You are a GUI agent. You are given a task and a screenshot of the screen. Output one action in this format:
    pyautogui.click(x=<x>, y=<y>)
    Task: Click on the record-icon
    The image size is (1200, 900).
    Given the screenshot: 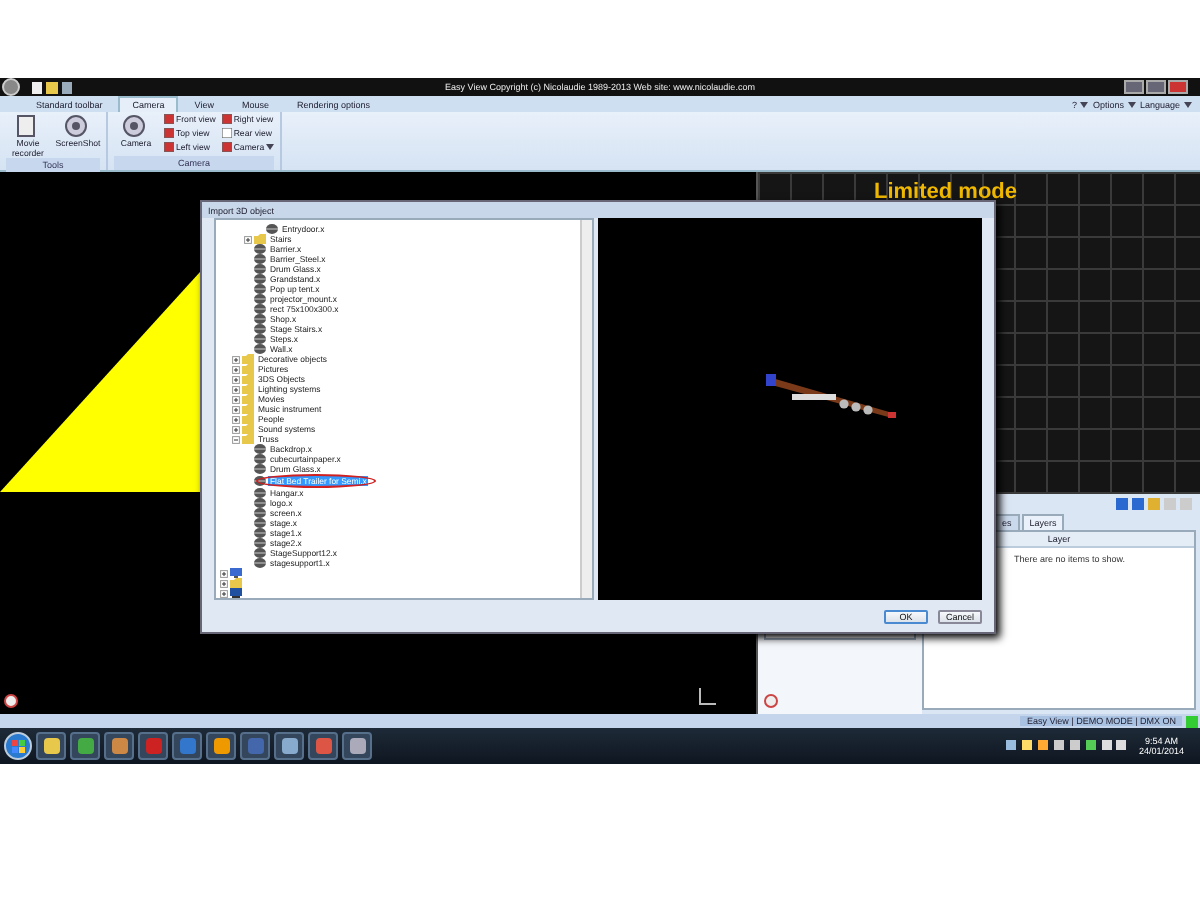 What is the action you would take?
    pyautogui.click(x=11, y=701)
    